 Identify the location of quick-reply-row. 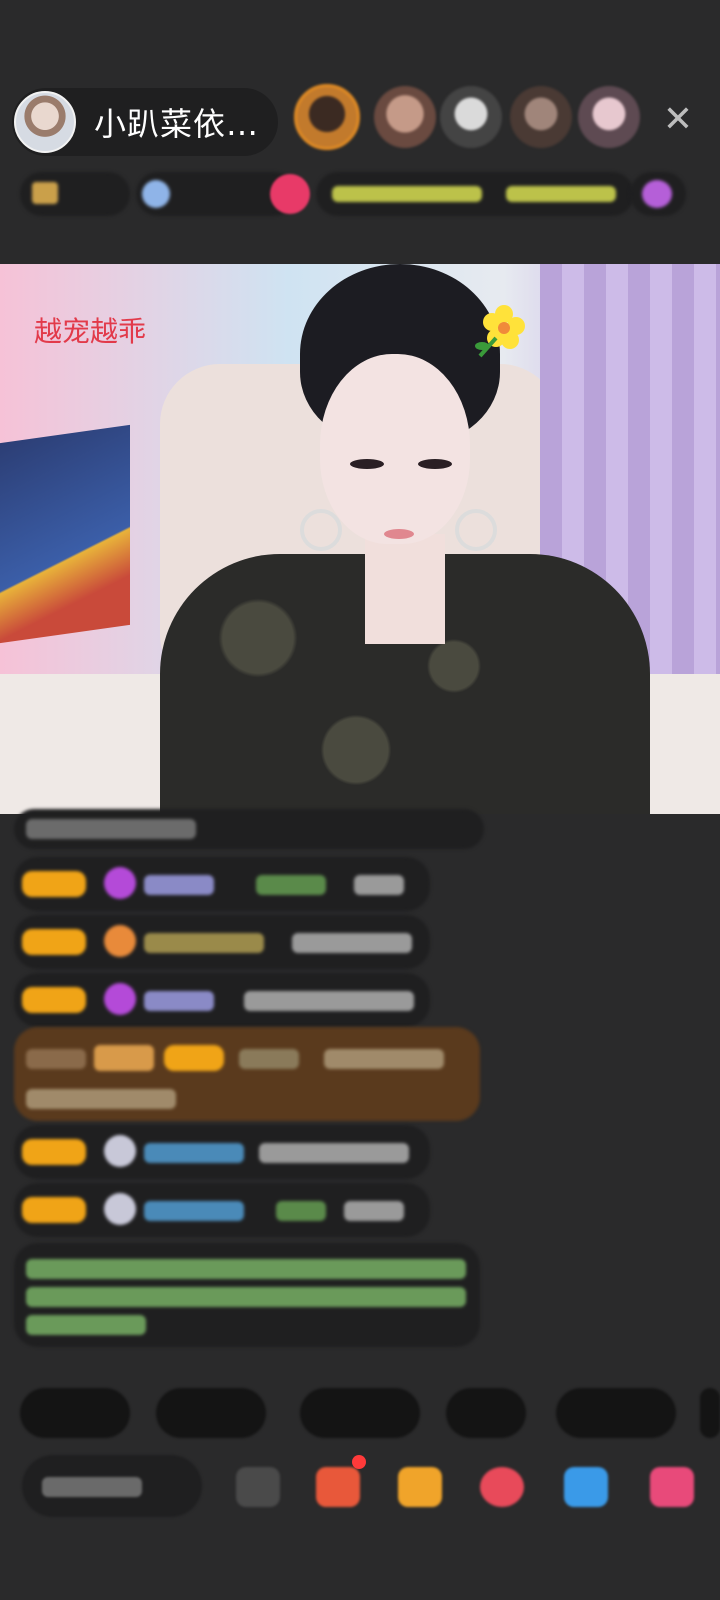
(360, 1413).